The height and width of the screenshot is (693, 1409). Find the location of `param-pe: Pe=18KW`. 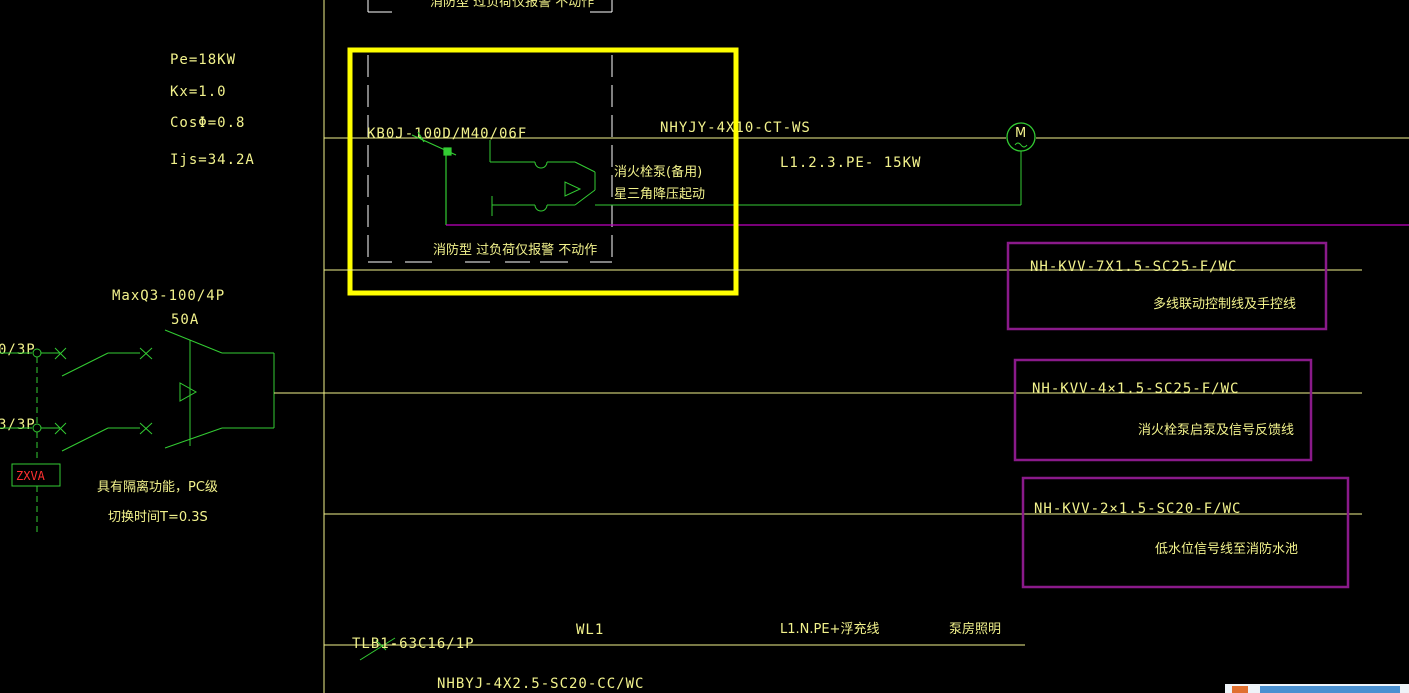

param-pe: Pe=18KW is located at coordinates (203, 60).